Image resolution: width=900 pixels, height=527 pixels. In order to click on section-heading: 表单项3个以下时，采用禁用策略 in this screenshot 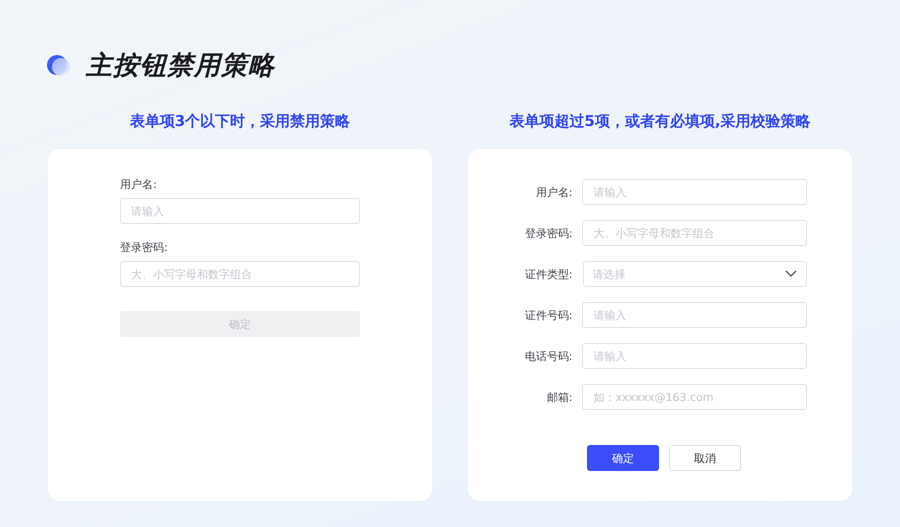, I will do `click(240, 121)`.